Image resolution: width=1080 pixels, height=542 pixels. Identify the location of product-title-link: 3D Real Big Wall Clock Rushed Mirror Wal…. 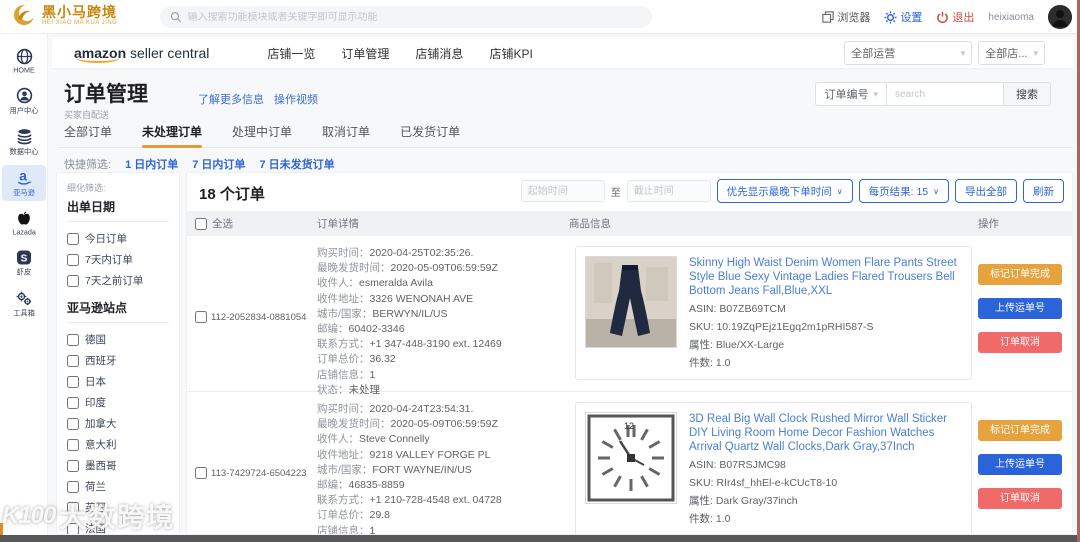
(825, 433).